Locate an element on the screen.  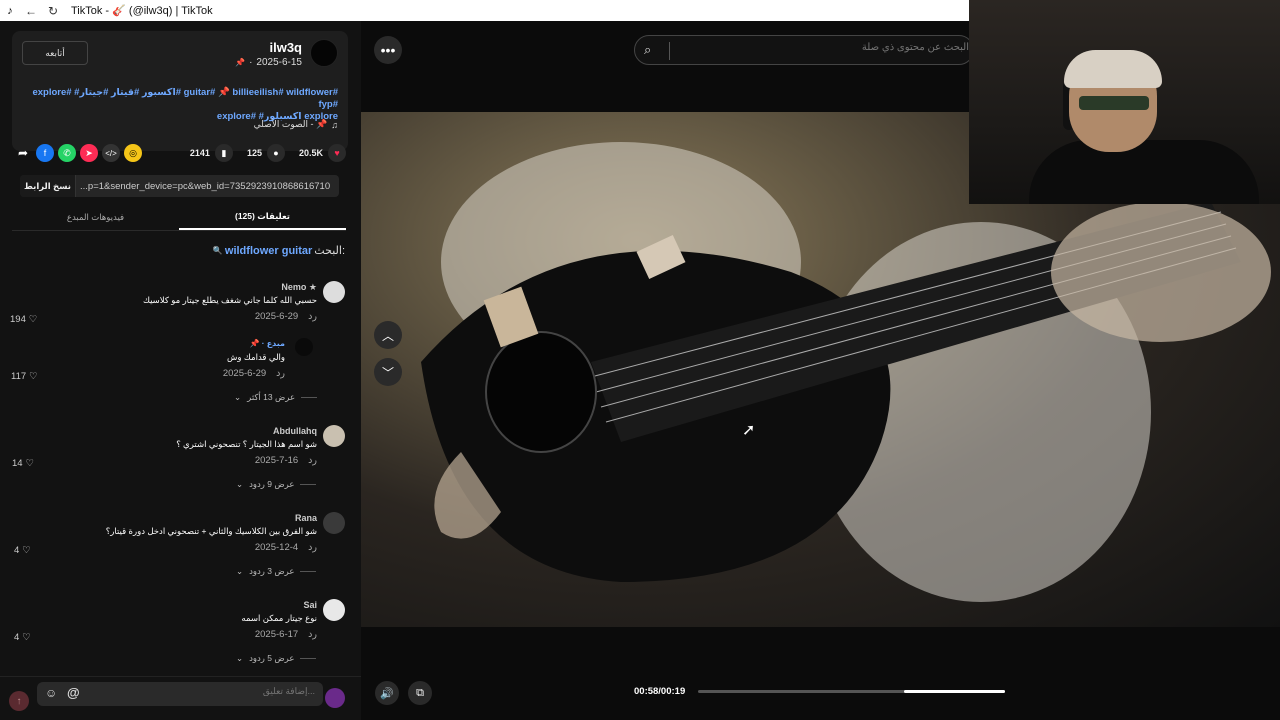
comment-input is located at coordinates (215, 691).